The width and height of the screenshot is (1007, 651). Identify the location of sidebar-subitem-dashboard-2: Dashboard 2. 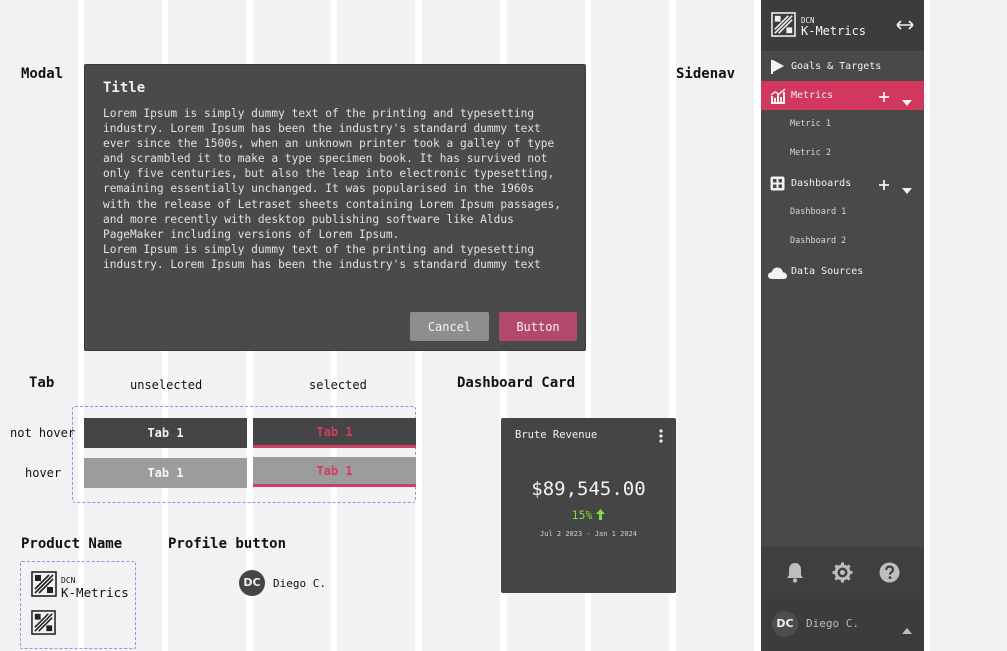
(818, 241).